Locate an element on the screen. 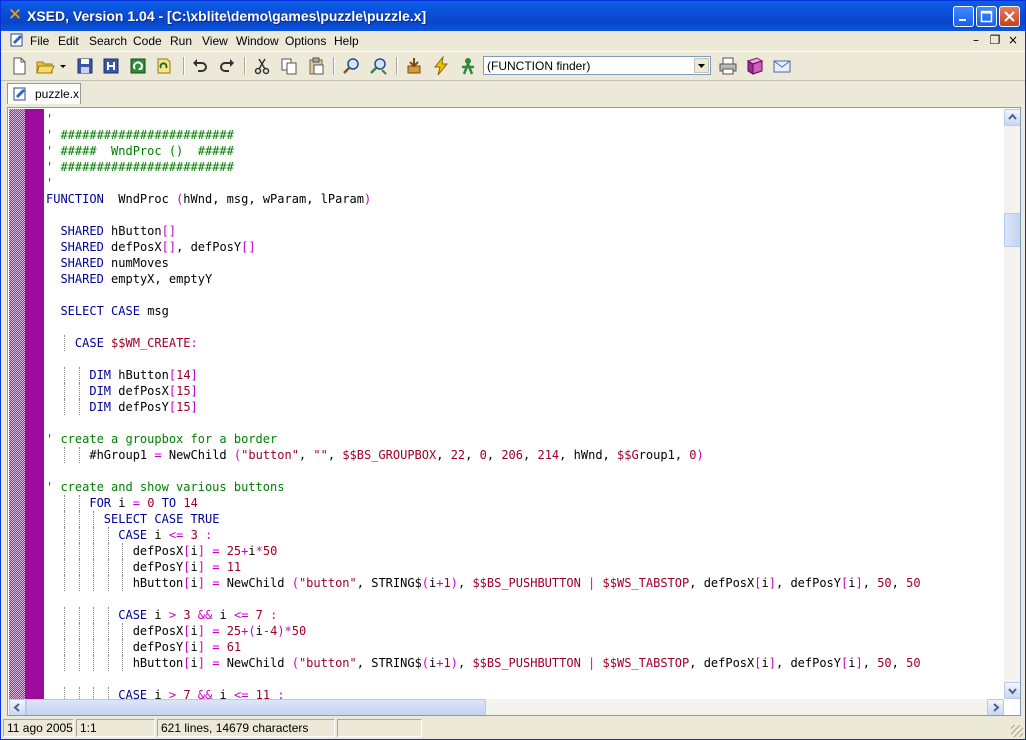  cut-icon is located at coordinates (262, 66).